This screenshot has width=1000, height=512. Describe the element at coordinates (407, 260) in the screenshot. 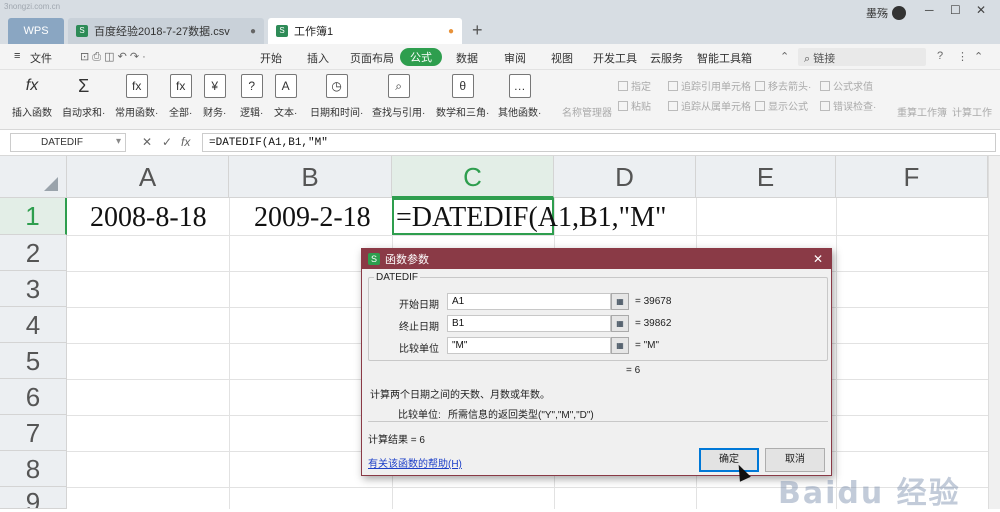

I see `dialog-title: 函数参数` at that location.